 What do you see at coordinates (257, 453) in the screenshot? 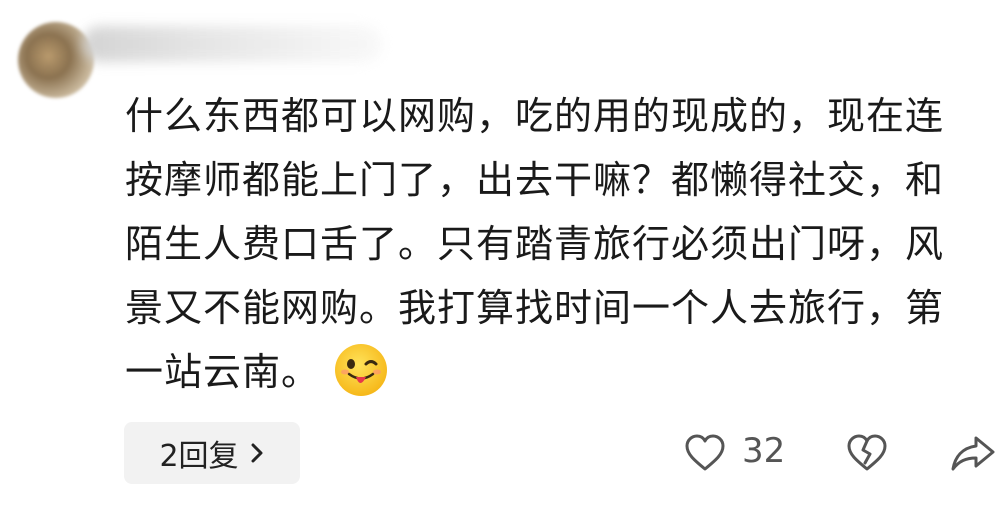
I see `chevron-right-icon` at bounding box center [257, 453].